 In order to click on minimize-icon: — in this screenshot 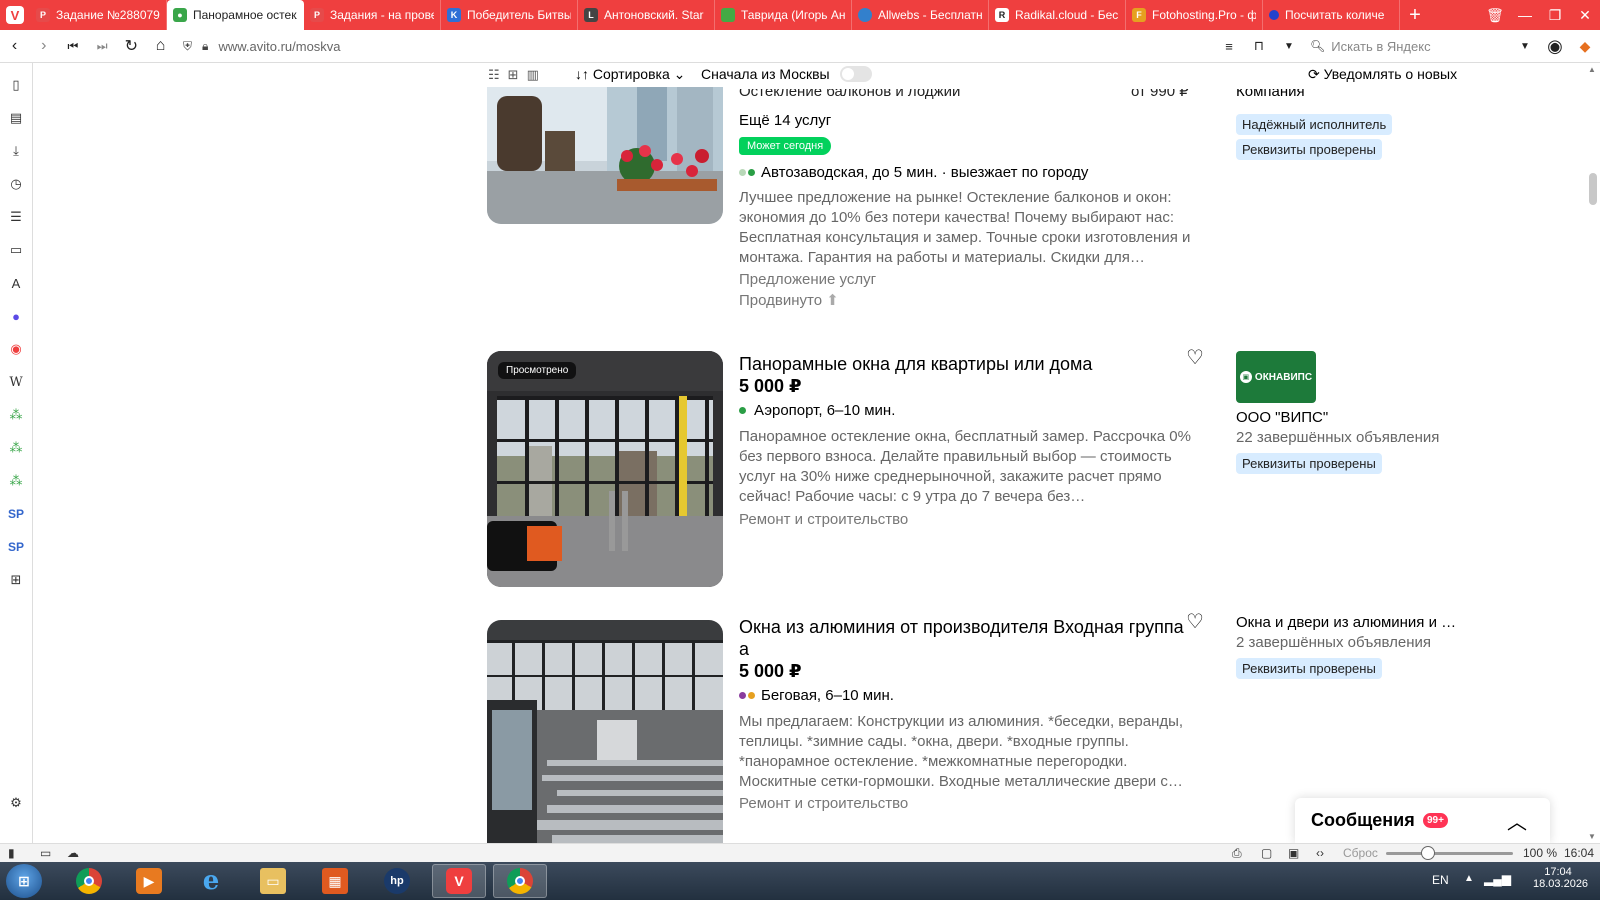, I will do `click(1525, 15)`.